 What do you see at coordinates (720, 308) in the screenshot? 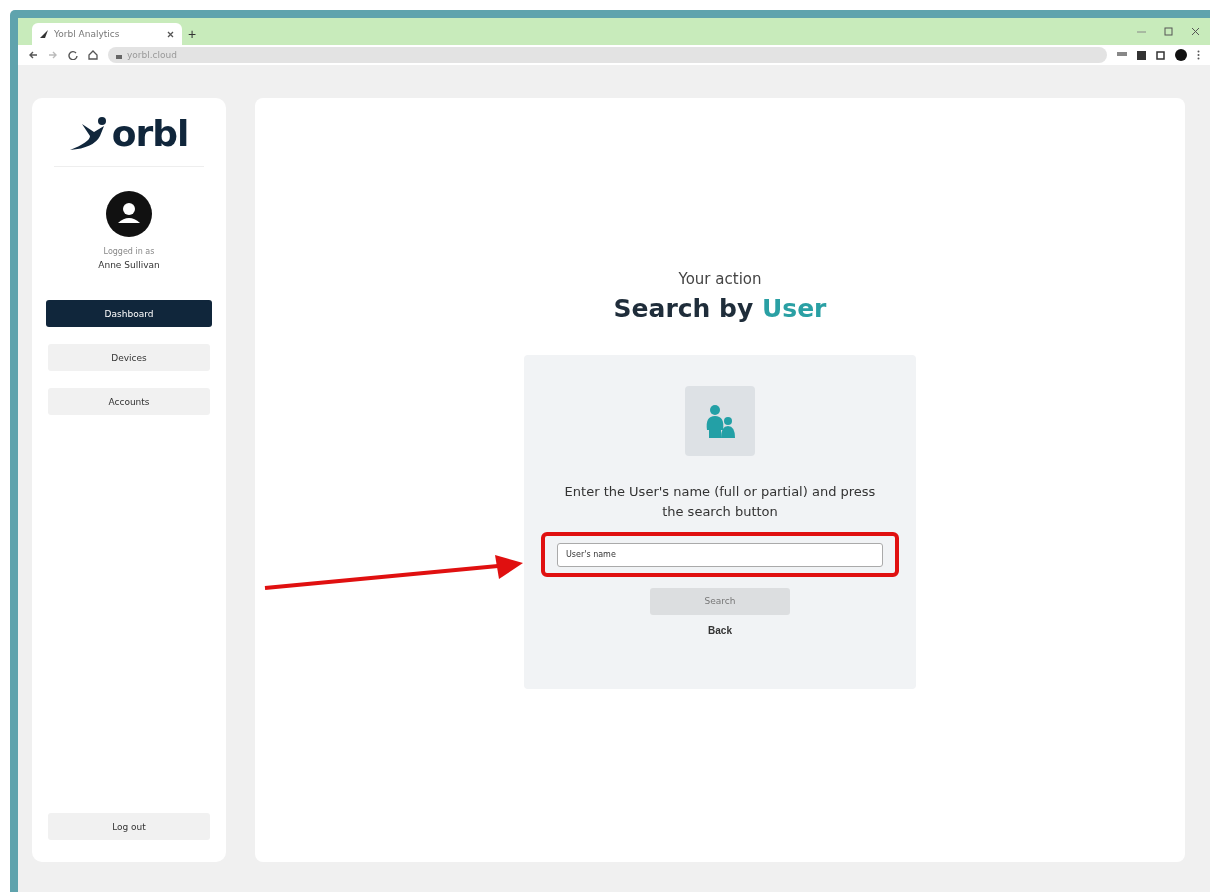
I see `page-title: Search by User` at bounding box center [720, 308].